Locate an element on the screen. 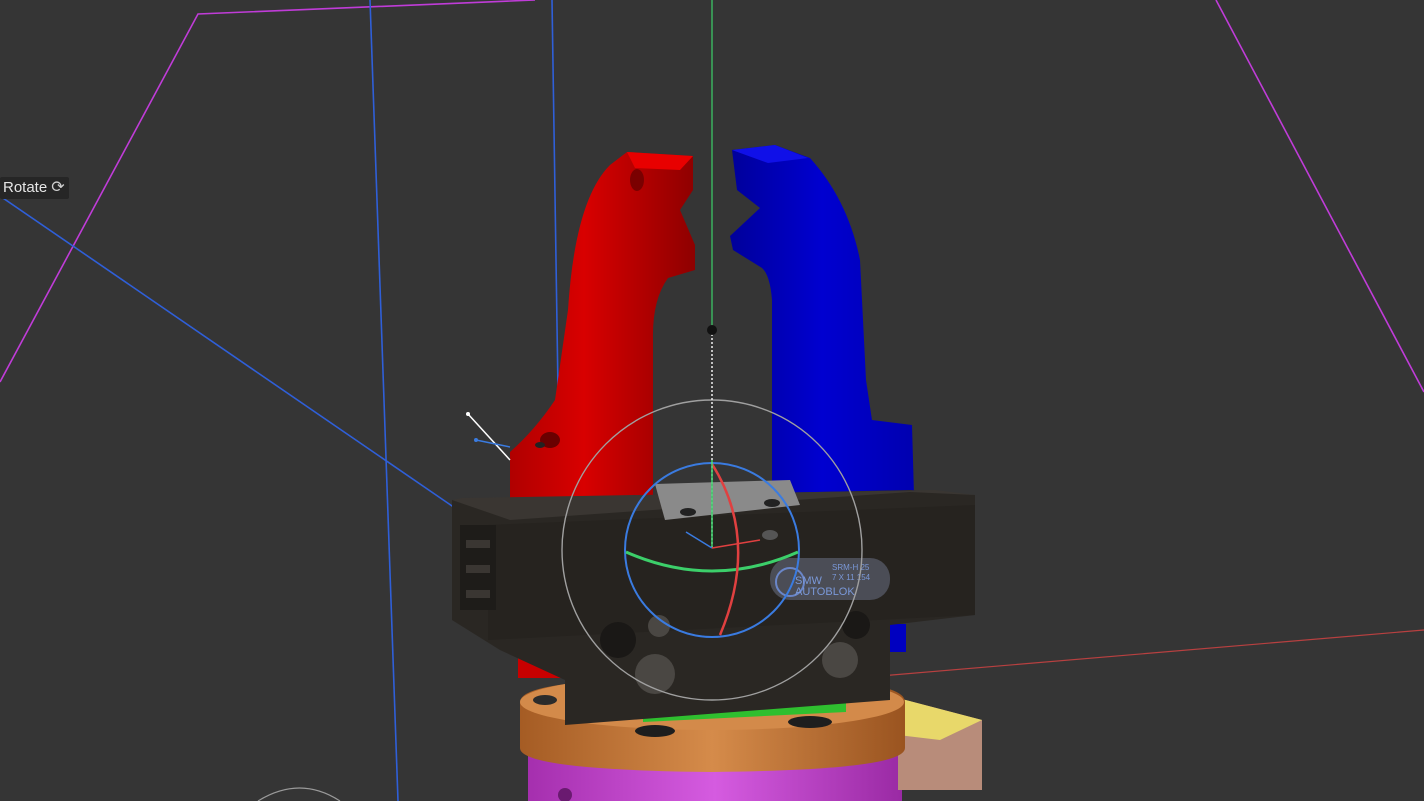  gizmo-handle is located at coordinates (712, 330).